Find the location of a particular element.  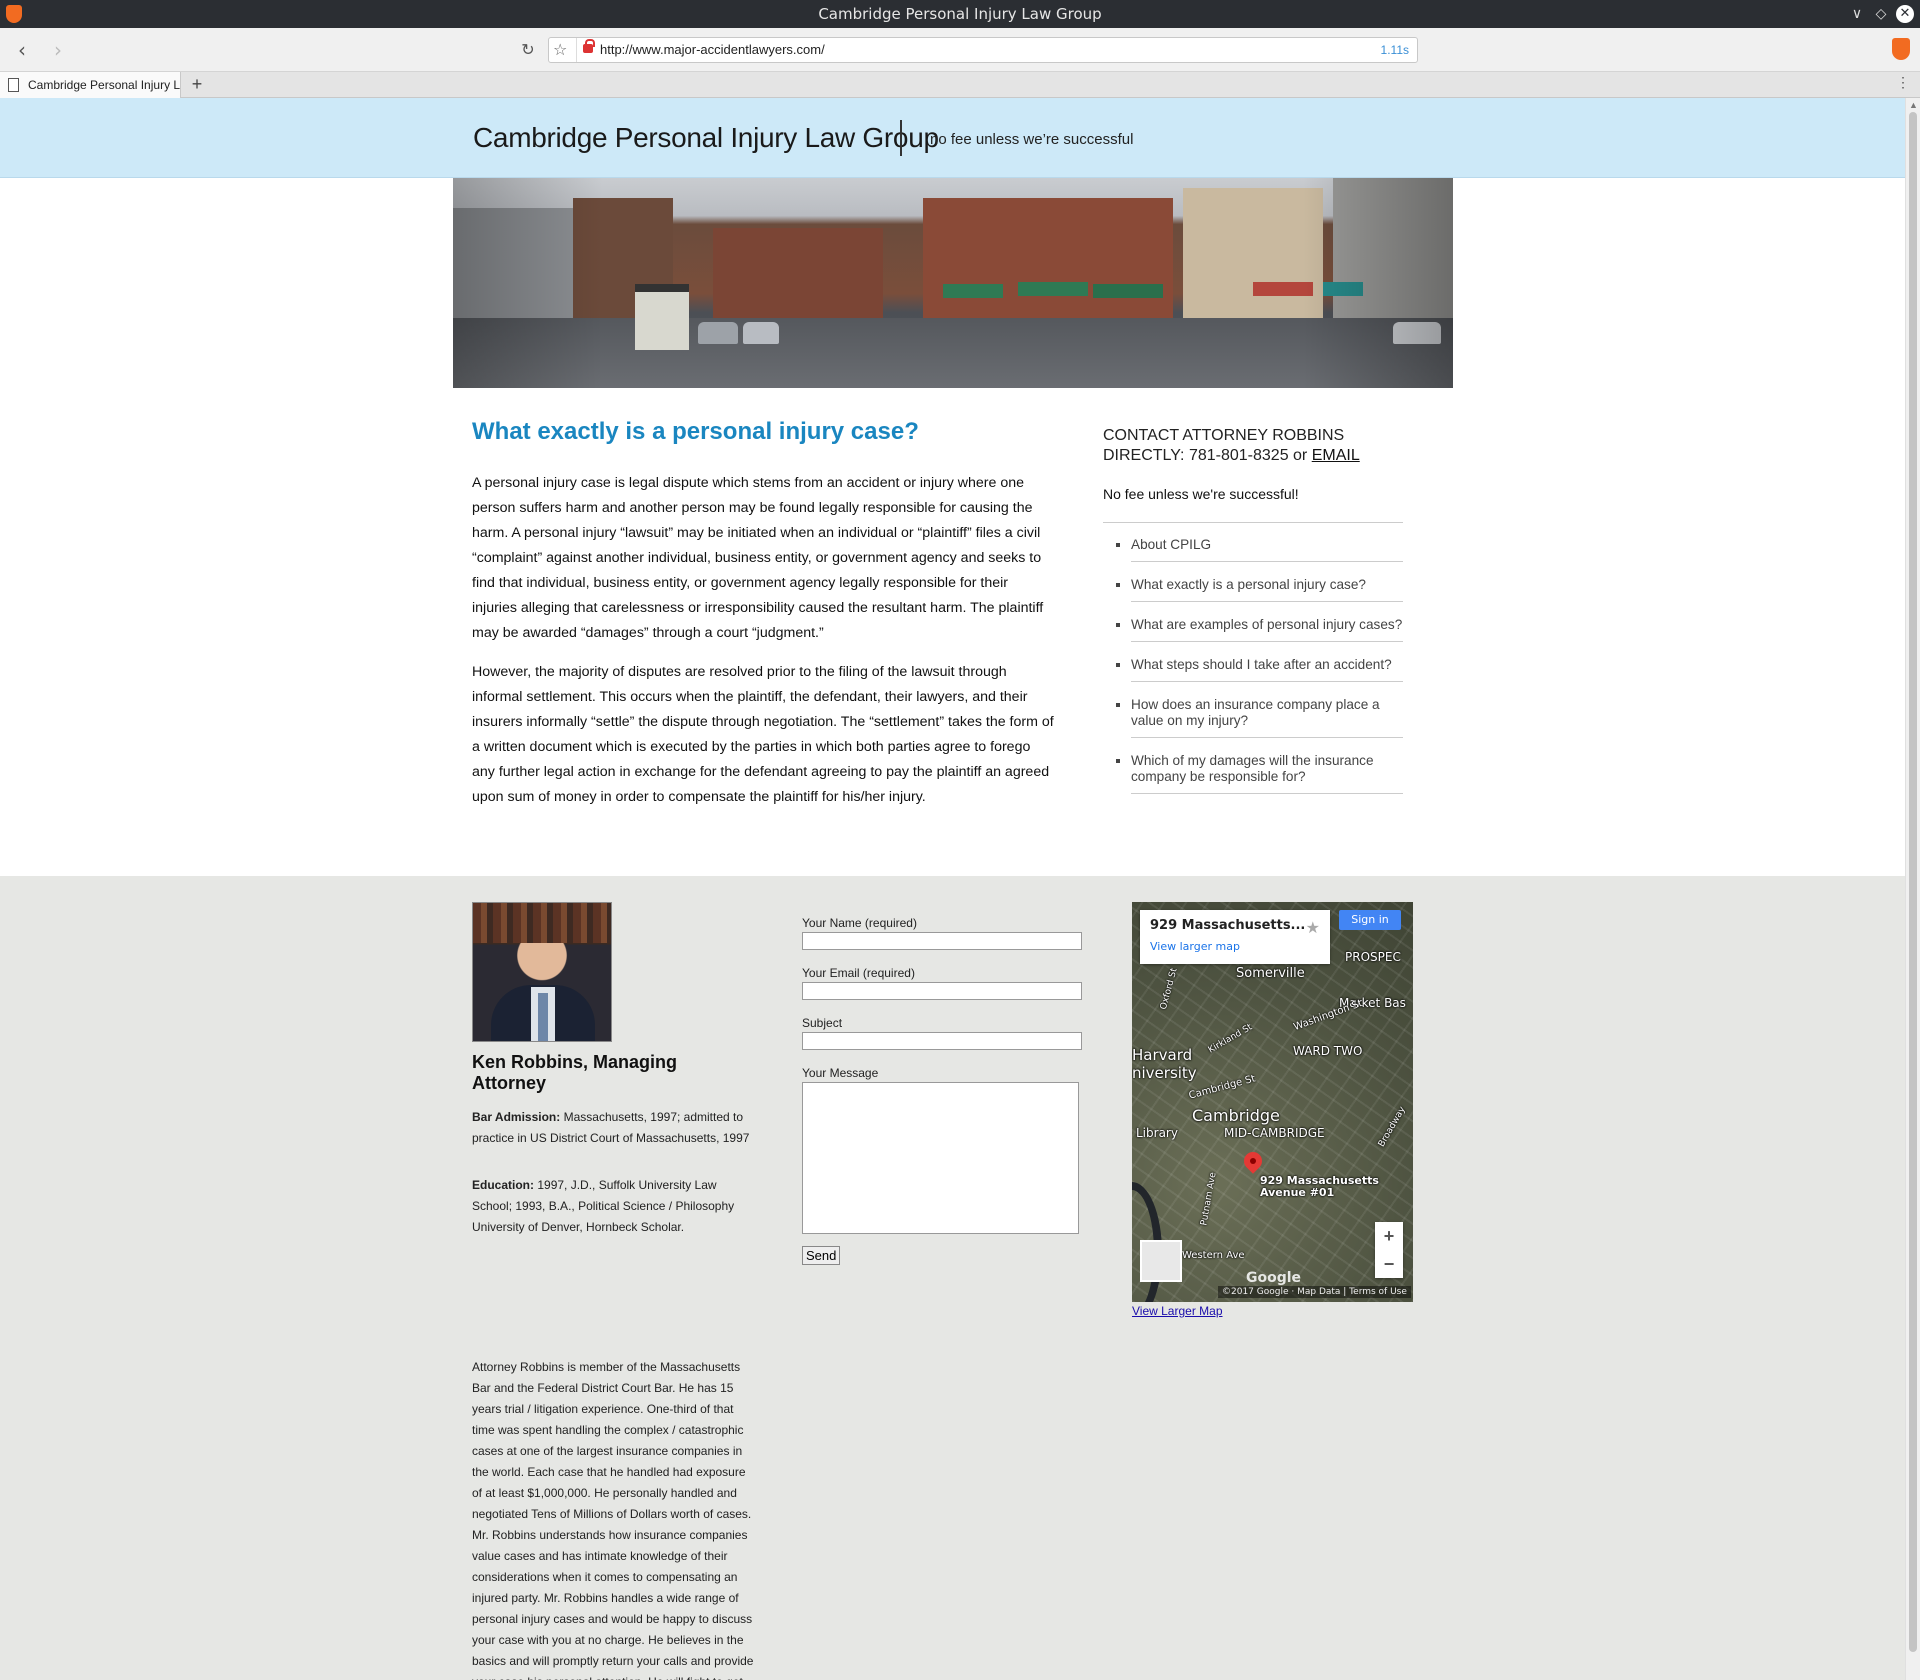

plus-icon: + is located at coordinates (197, 84).